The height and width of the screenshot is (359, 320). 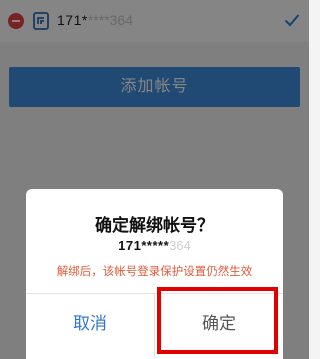 I want to click on dialog-title: 确定解绑帐号？, so click(x=154, y=225).